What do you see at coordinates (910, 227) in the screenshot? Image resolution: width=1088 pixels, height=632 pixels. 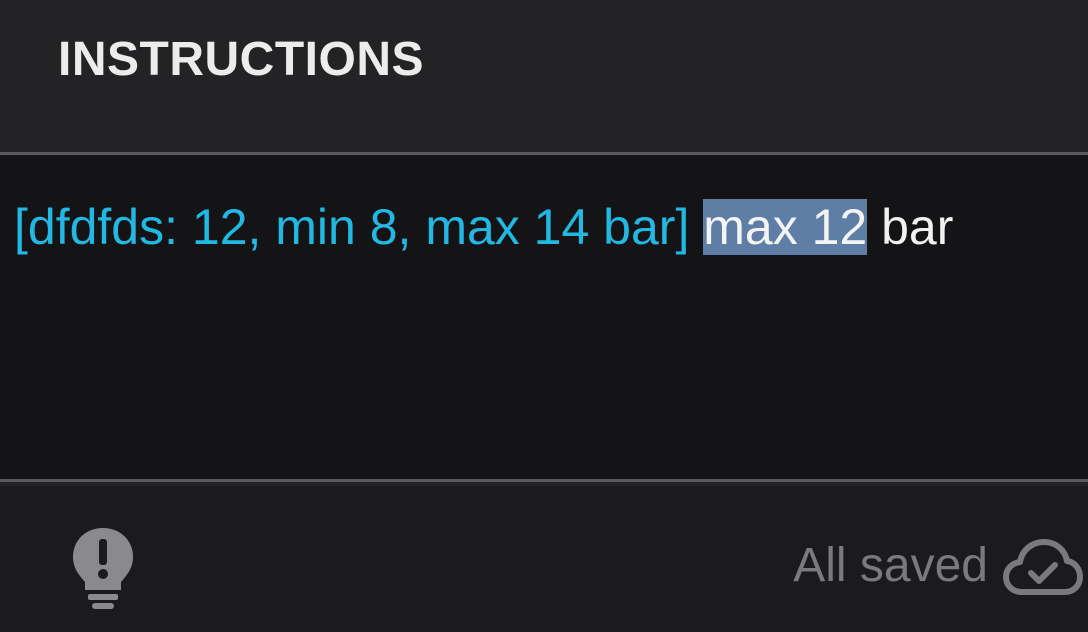 I see `trailing-text: bar` at bounding box center [910, 227].